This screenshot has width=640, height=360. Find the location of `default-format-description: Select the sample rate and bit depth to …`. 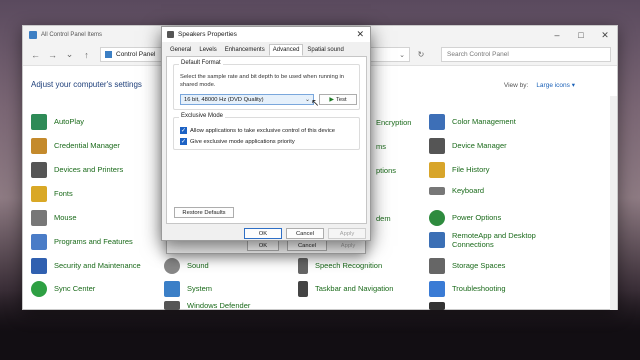

default-format-description: Select the sample rate and bit depth to … is located at coordinates (262, 81).